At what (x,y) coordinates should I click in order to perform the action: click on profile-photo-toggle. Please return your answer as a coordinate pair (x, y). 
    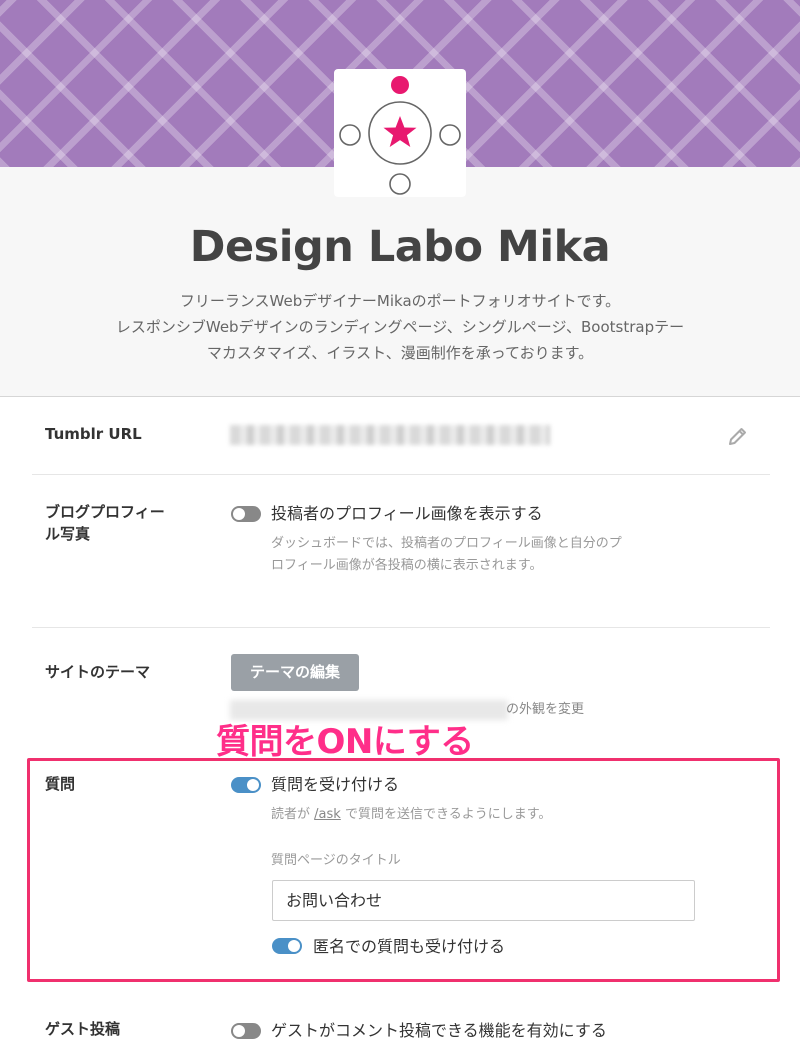
    Looking at the image, I should click on (246, 514).